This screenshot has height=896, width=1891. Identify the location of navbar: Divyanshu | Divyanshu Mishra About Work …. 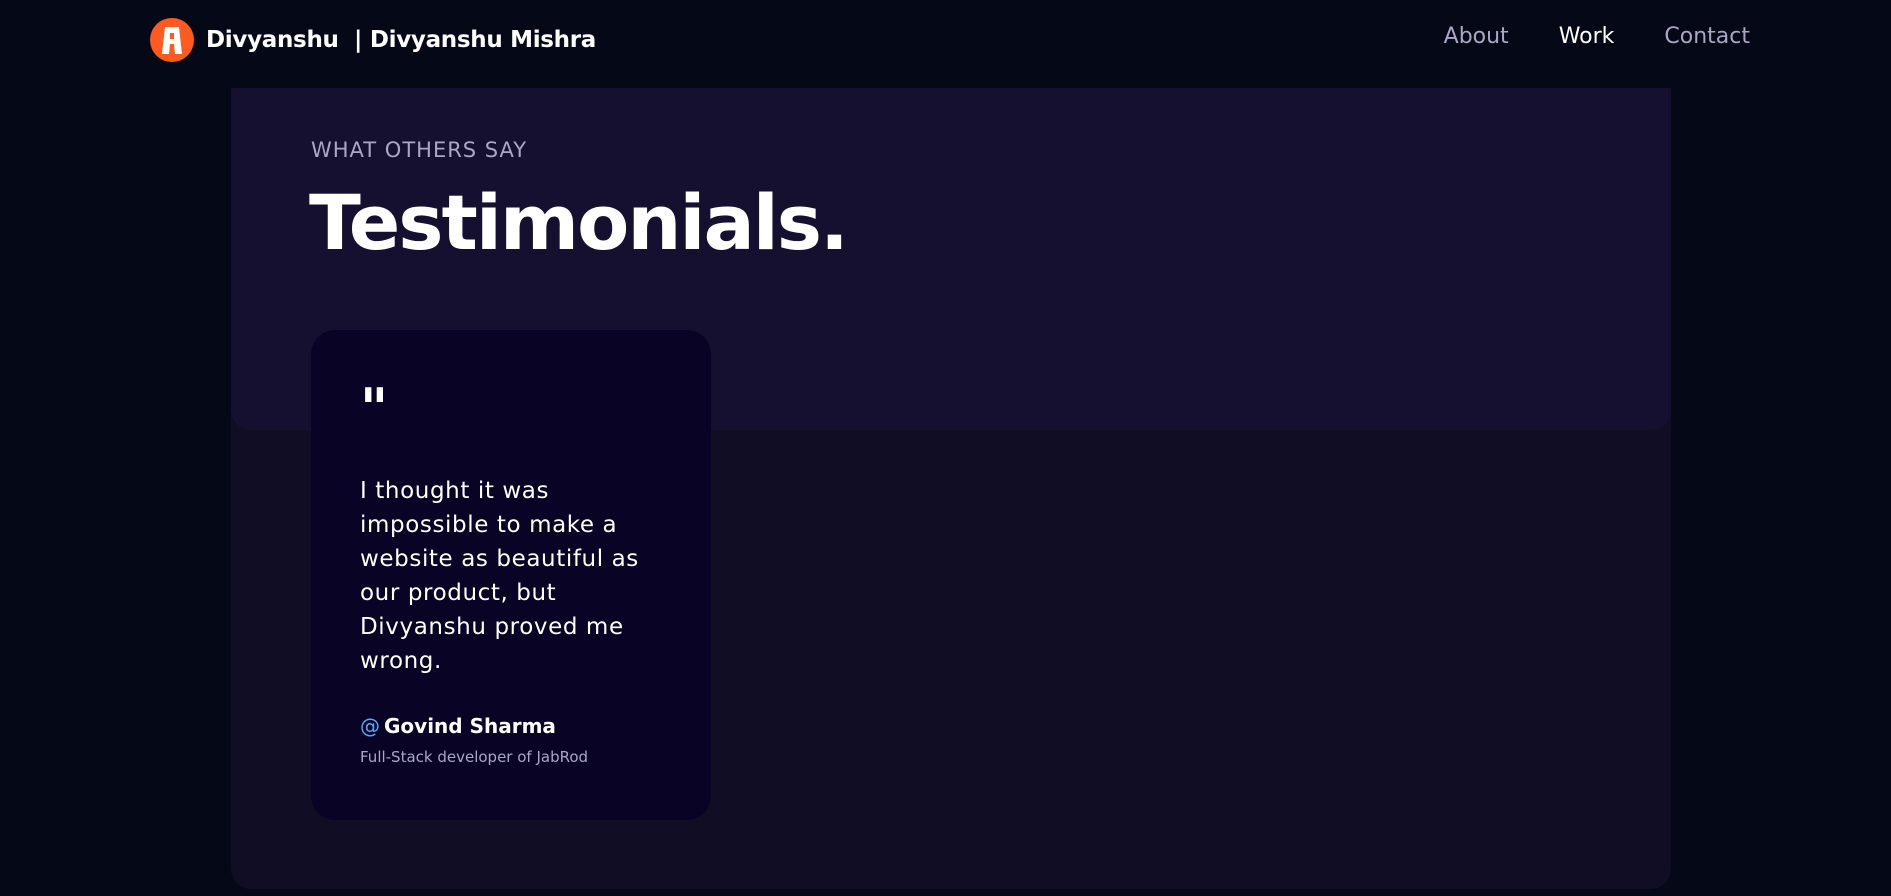
(945, 44).